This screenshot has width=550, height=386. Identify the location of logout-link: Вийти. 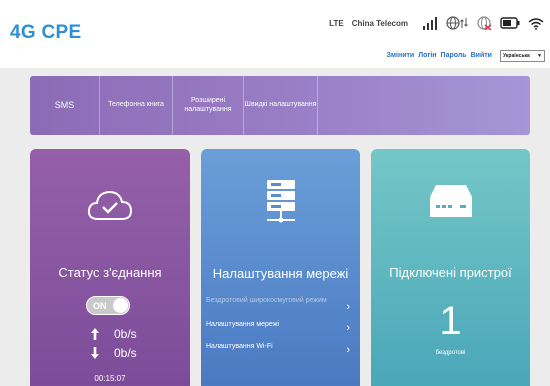
(481, 55).